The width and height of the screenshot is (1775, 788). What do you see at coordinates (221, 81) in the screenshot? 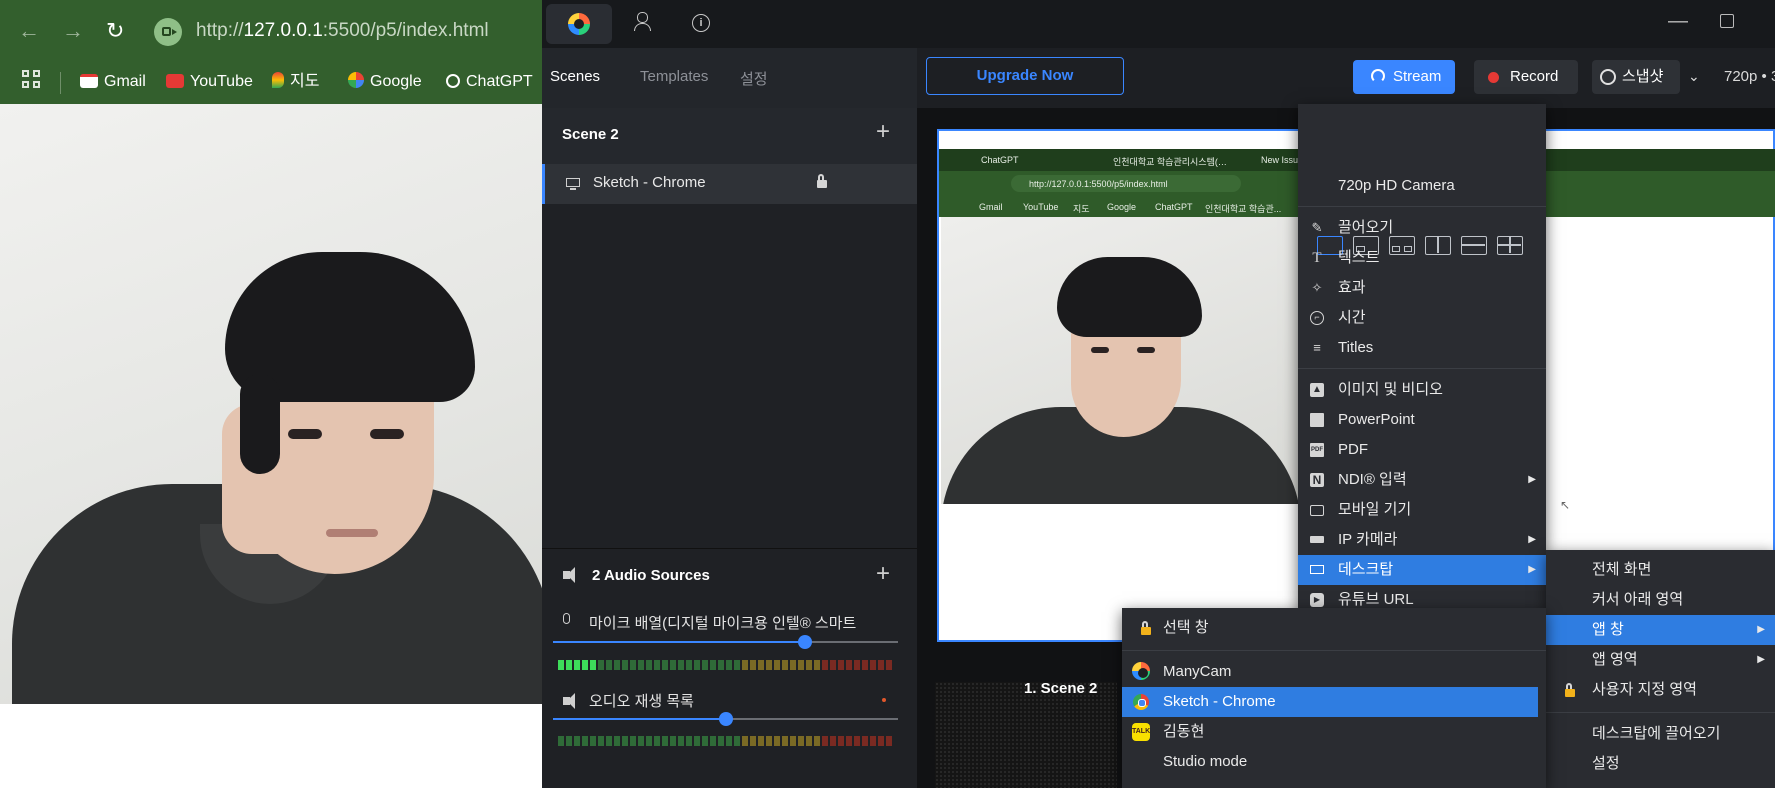
I see `bookmark-label: YouTube` at bounding box center [221, 81].